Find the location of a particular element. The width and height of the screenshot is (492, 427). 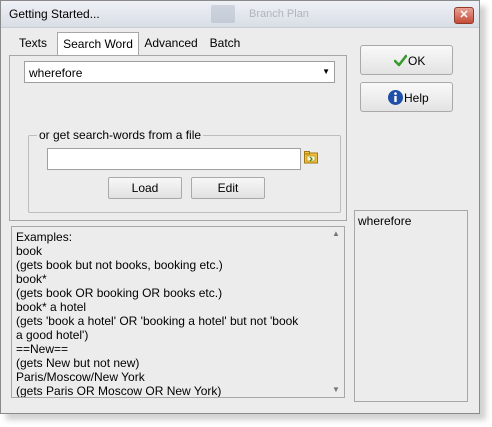

dropdown-arrow-icon: ▼ is located at coordinates (326, 71).